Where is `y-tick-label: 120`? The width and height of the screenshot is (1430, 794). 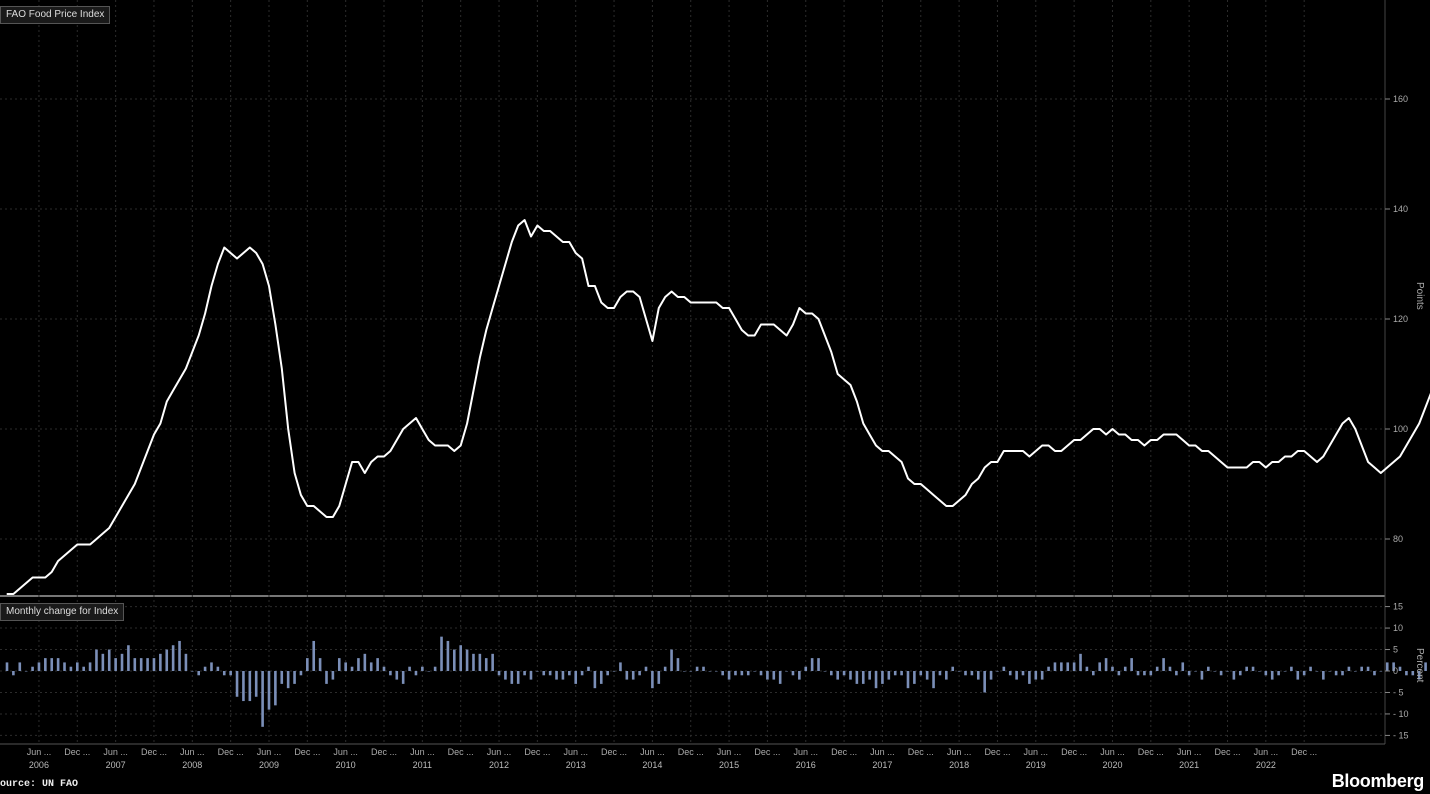
y-tick-label: 120 is located at coordinates (1400, 319).